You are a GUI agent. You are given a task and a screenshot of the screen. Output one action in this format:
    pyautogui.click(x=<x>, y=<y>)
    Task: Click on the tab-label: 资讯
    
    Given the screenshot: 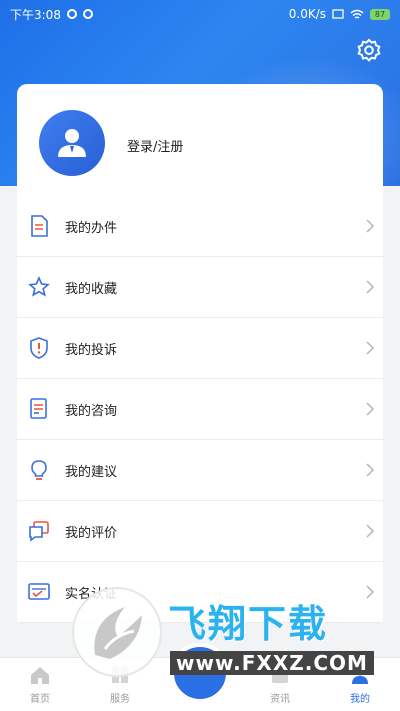 What is the action you would take?
    pyautogui.click(x=280, y=699)
    